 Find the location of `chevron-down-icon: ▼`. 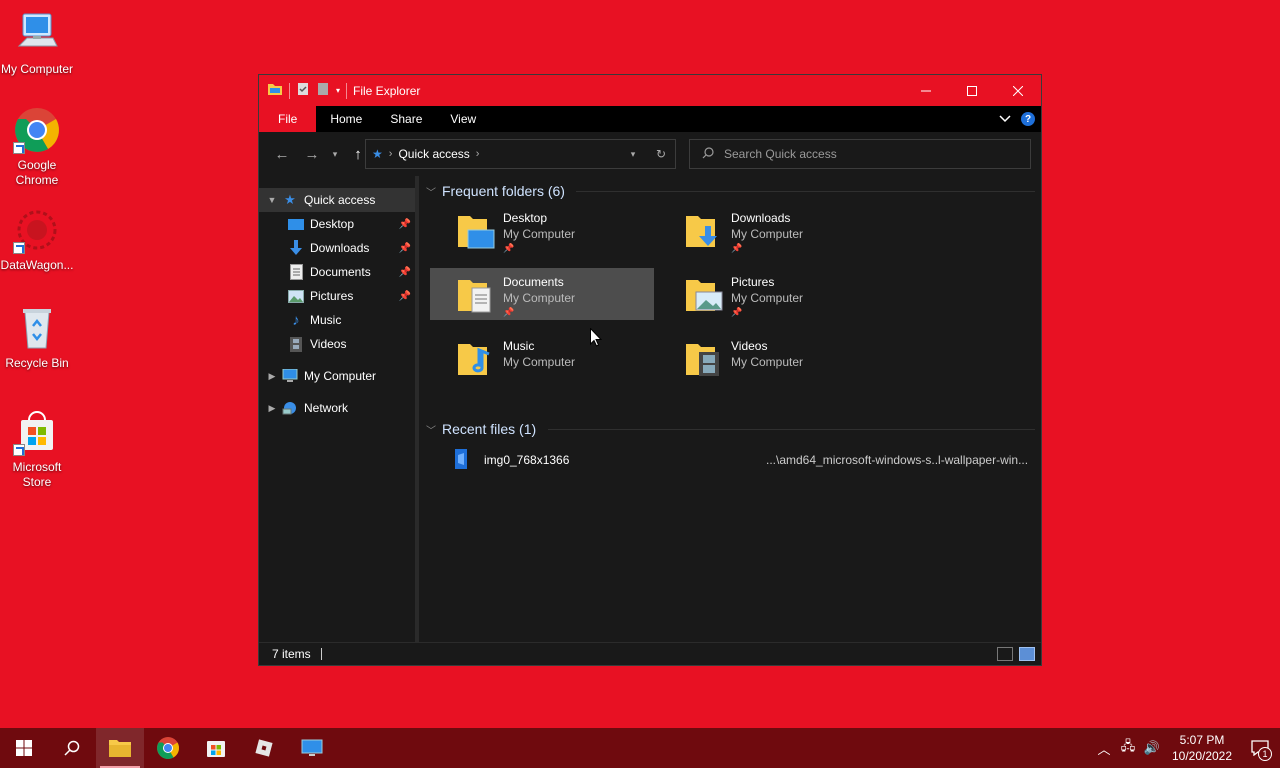

chevron-down-icon: ▼ is located at coordinates (272, 200).